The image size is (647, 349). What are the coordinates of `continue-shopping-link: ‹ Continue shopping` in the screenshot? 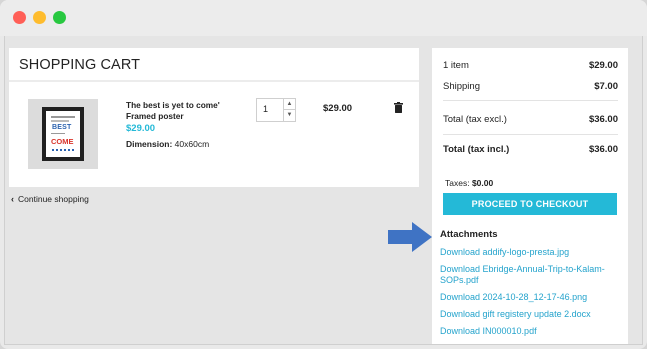 It's located at (50, 199).